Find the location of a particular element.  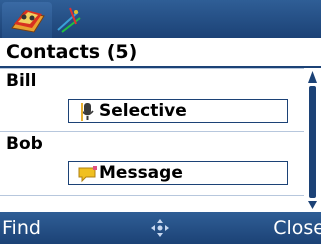

contacts-header: Contacts (5) is located at coordinates (160, 53).